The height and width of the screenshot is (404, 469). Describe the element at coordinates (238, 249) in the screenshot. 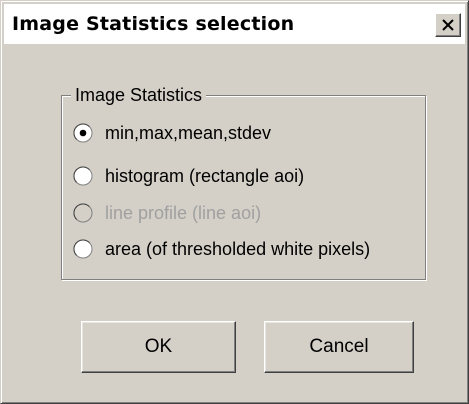

I see `option-label: area (of thresholded white pixels)` at that location.